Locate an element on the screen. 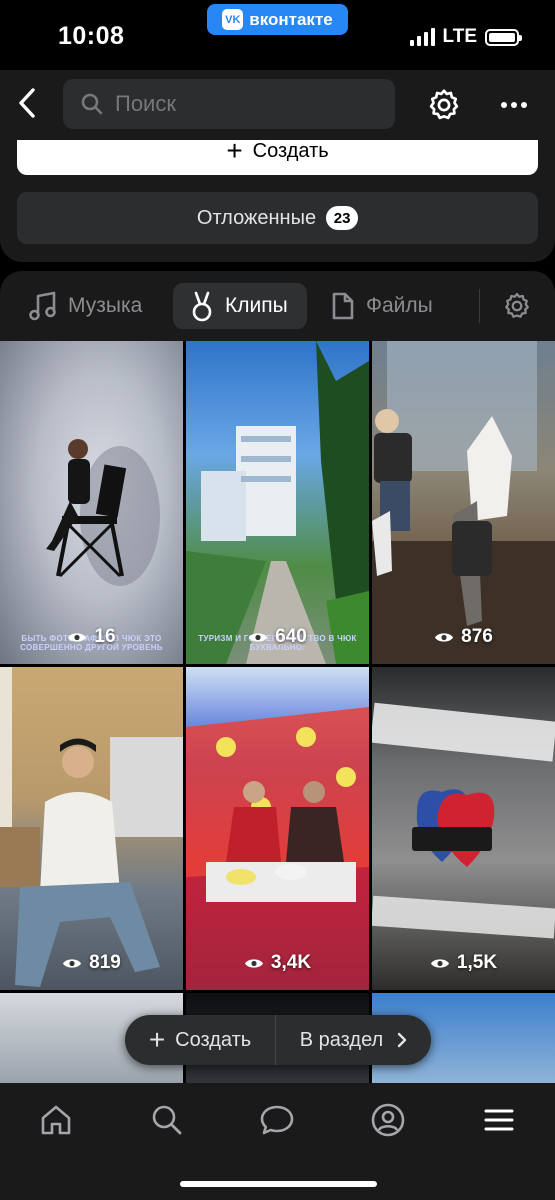 The width and height of the screenshot is (555, 1200). chevron-right-icon is located at coordinates (402, 1040).